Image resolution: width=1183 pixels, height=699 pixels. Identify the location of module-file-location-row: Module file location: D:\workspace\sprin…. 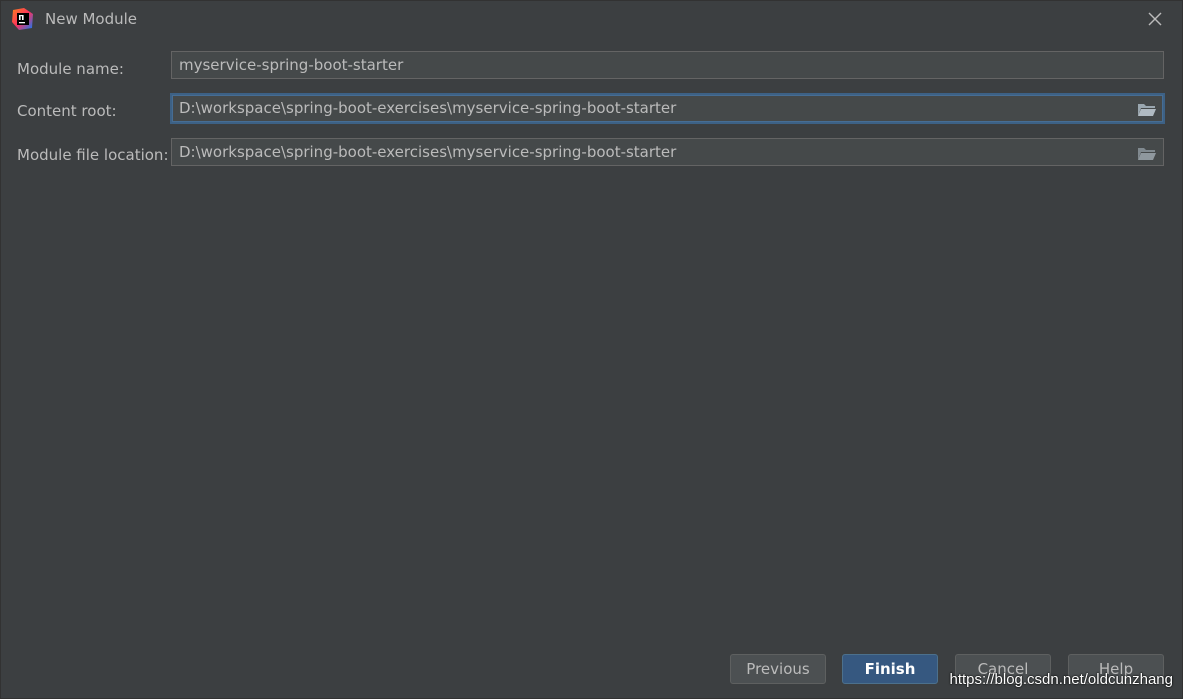
(591, 153).